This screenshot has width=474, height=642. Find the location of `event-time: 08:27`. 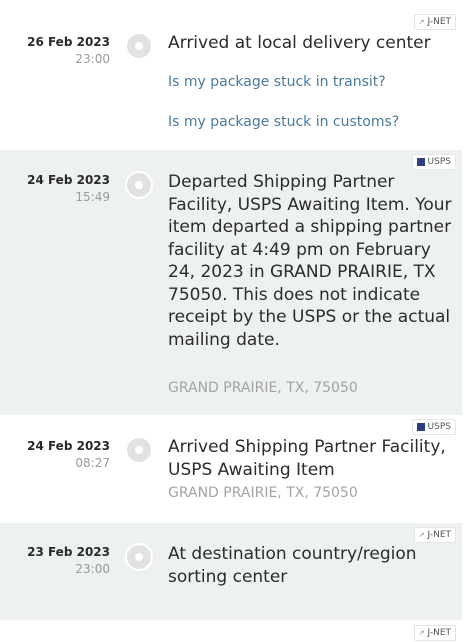

event-time: 08:27 is located at coordinates (92, 463).